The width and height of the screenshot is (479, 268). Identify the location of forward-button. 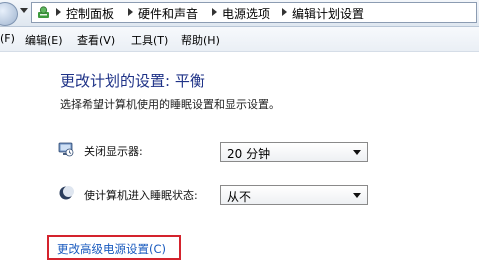
(9, 14).